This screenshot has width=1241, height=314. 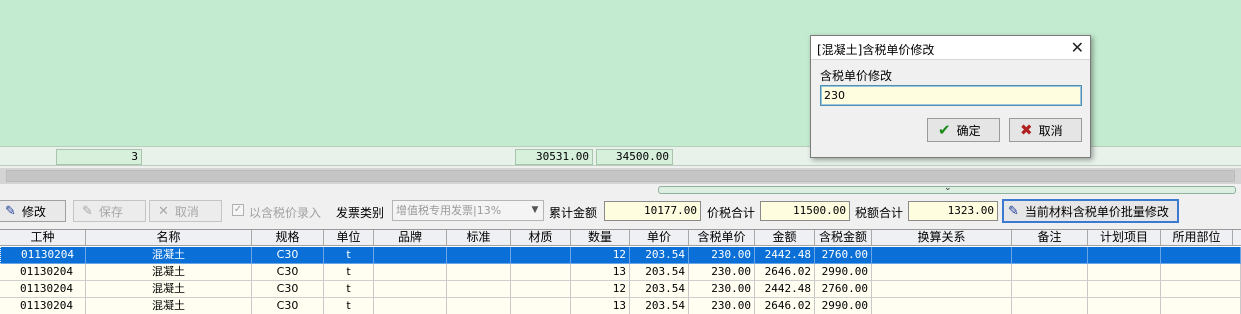 I want to click on summary-qty: 3, so click(x=99, y=157).